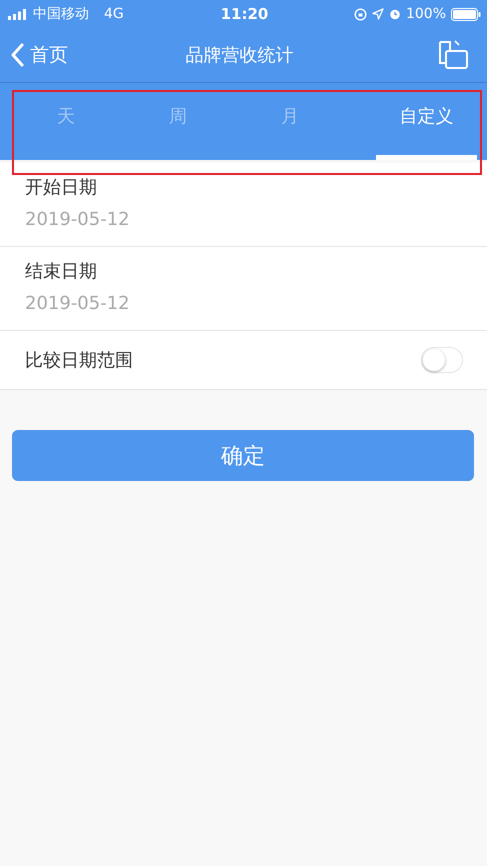 This screenshot has width=487, height=866. I want to click on signal-icon, so click(18, 14).